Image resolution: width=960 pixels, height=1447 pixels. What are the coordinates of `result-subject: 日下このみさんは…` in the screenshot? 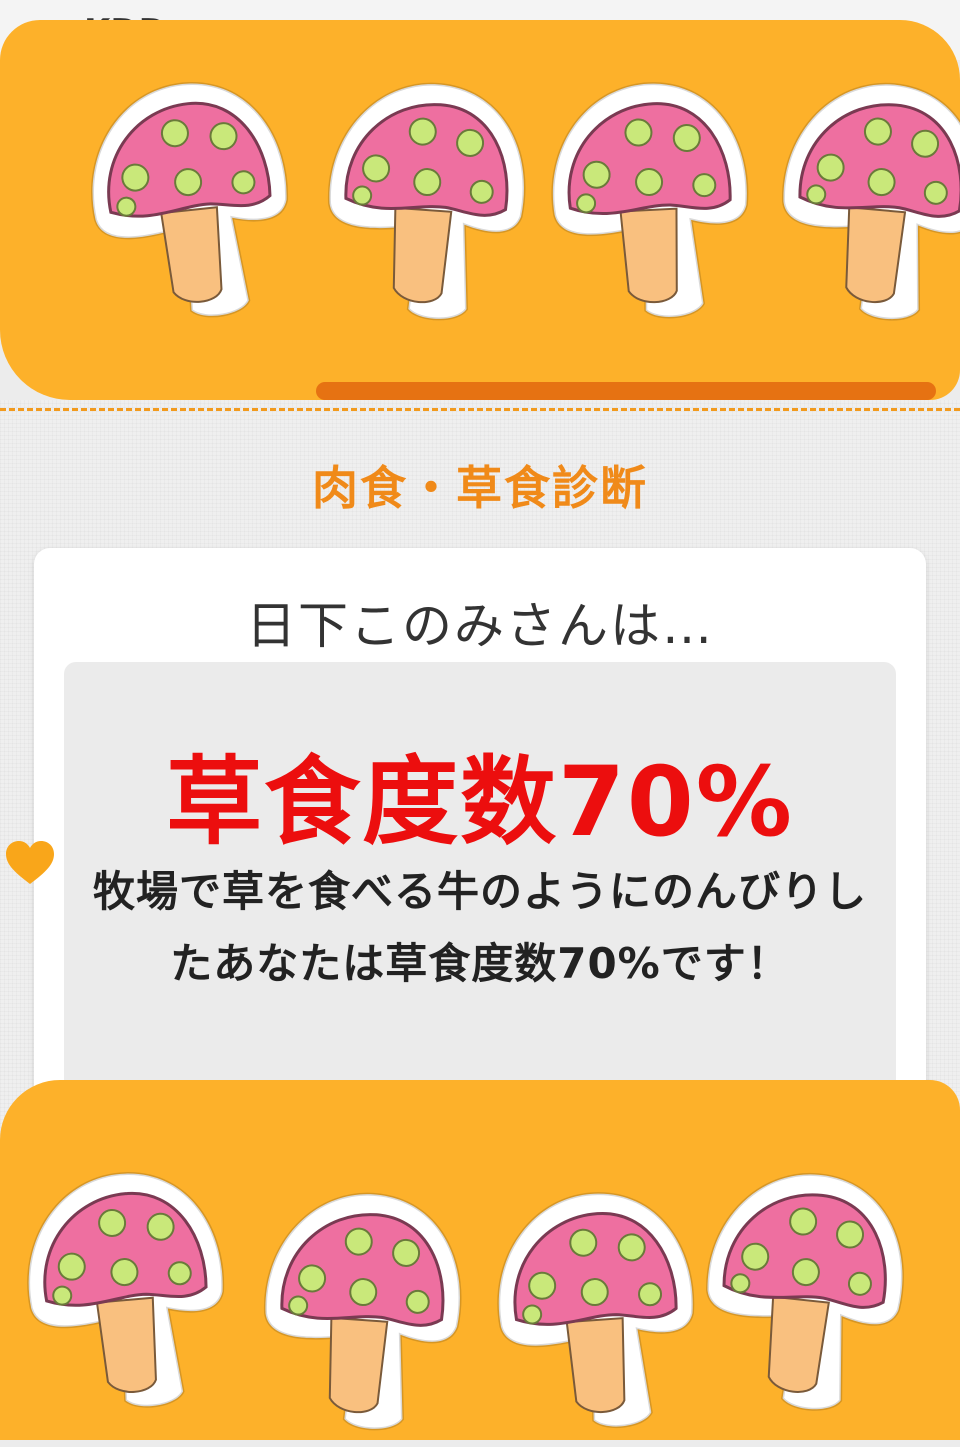 It's located at (480, 626).